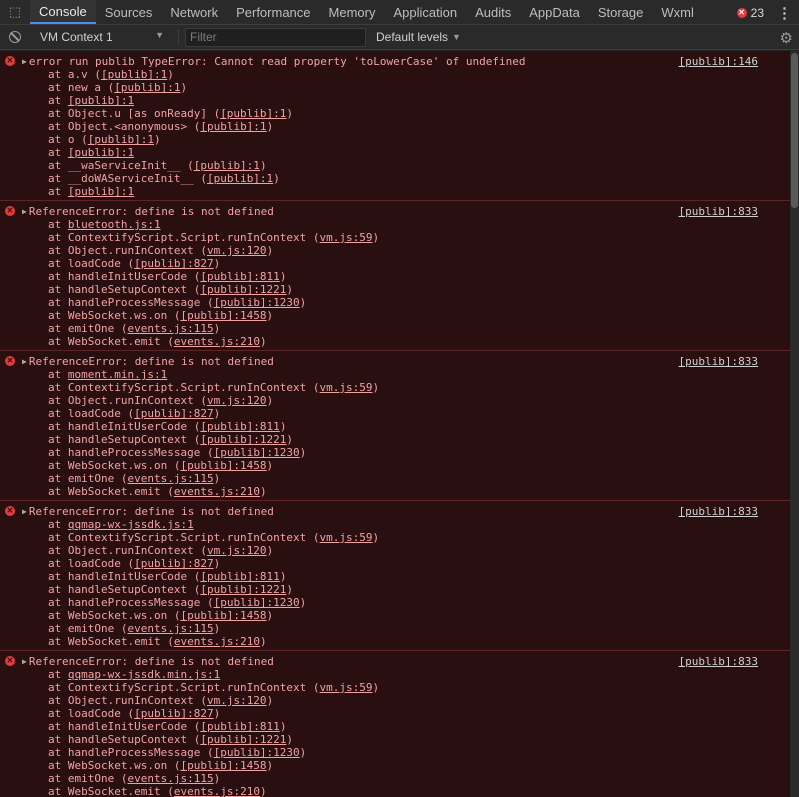  Describe the element at coordinates (418, 37) in the screenshot. I see `log-levels-dropdown: Default levels ▼` at that location.